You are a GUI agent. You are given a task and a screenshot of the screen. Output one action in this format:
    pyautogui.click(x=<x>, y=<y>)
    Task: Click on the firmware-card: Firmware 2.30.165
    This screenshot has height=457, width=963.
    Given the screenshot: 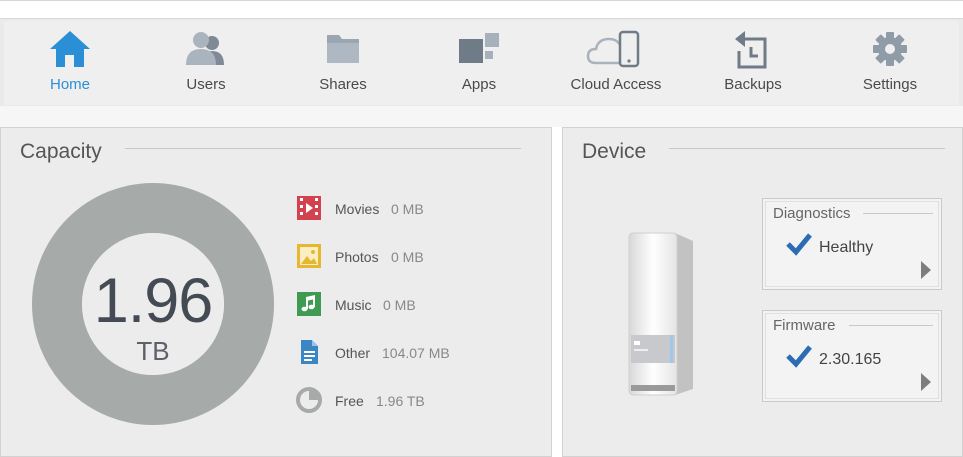 What is the action you would take?
    pyautogui.click(x=852, y=356)
    